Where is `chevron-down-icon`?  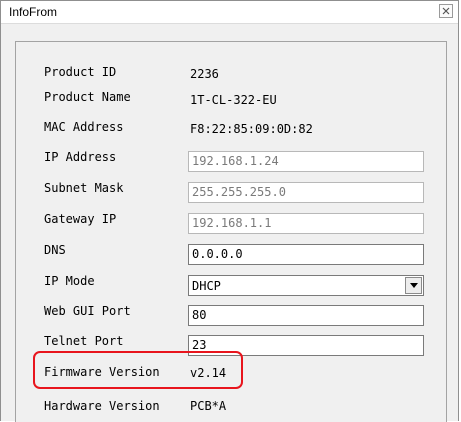 chevron-down-icon is located at coordinates (413, 285).